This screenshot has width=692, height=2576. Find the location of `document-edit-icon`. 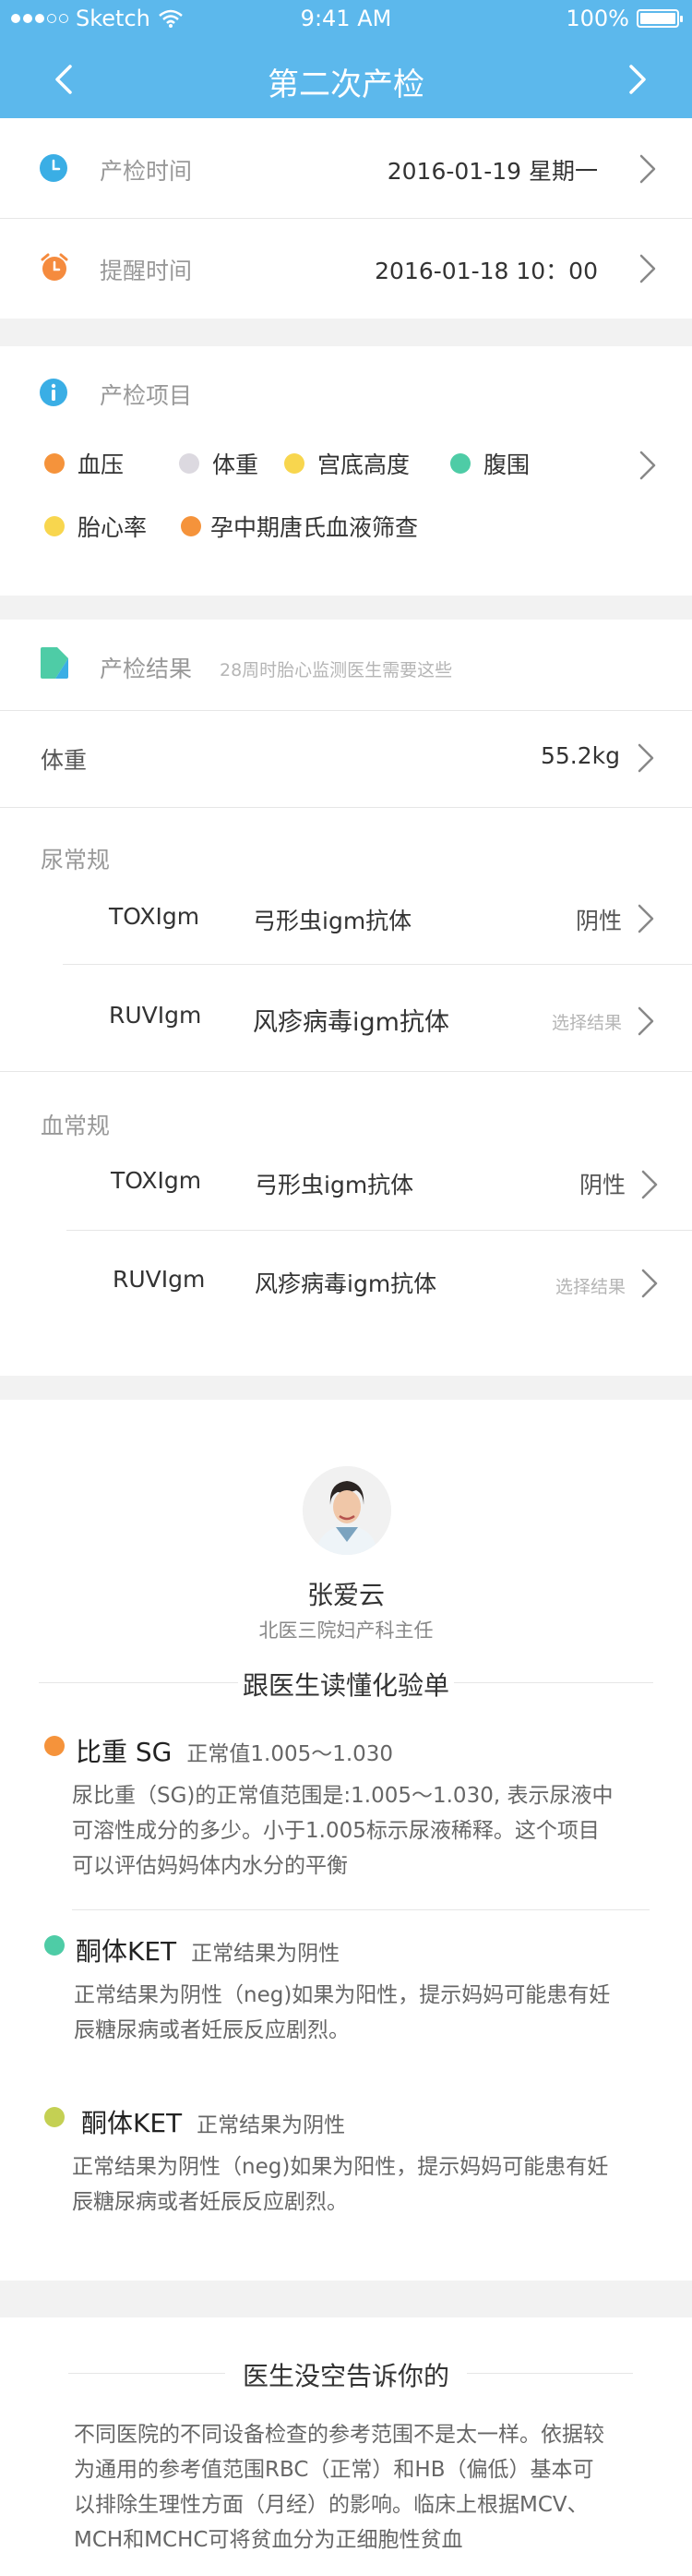

document-edit-icon is located at coordinates (54, 663).